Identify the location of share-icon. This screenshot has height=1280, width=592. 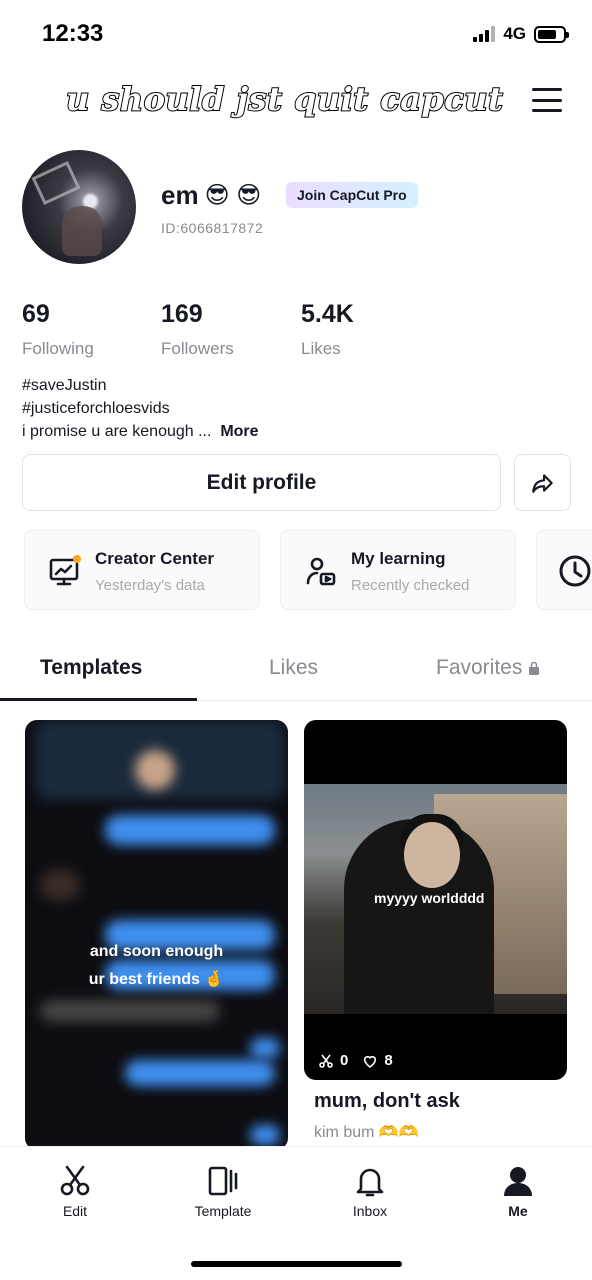
(542, 483).